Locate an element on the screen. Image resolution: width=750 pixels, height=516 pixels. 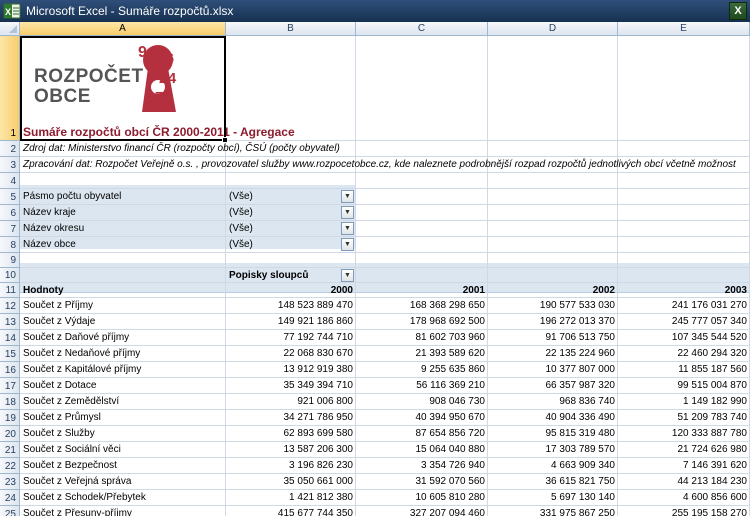
row-header-5: 5 is located at coordinates (10, 197).